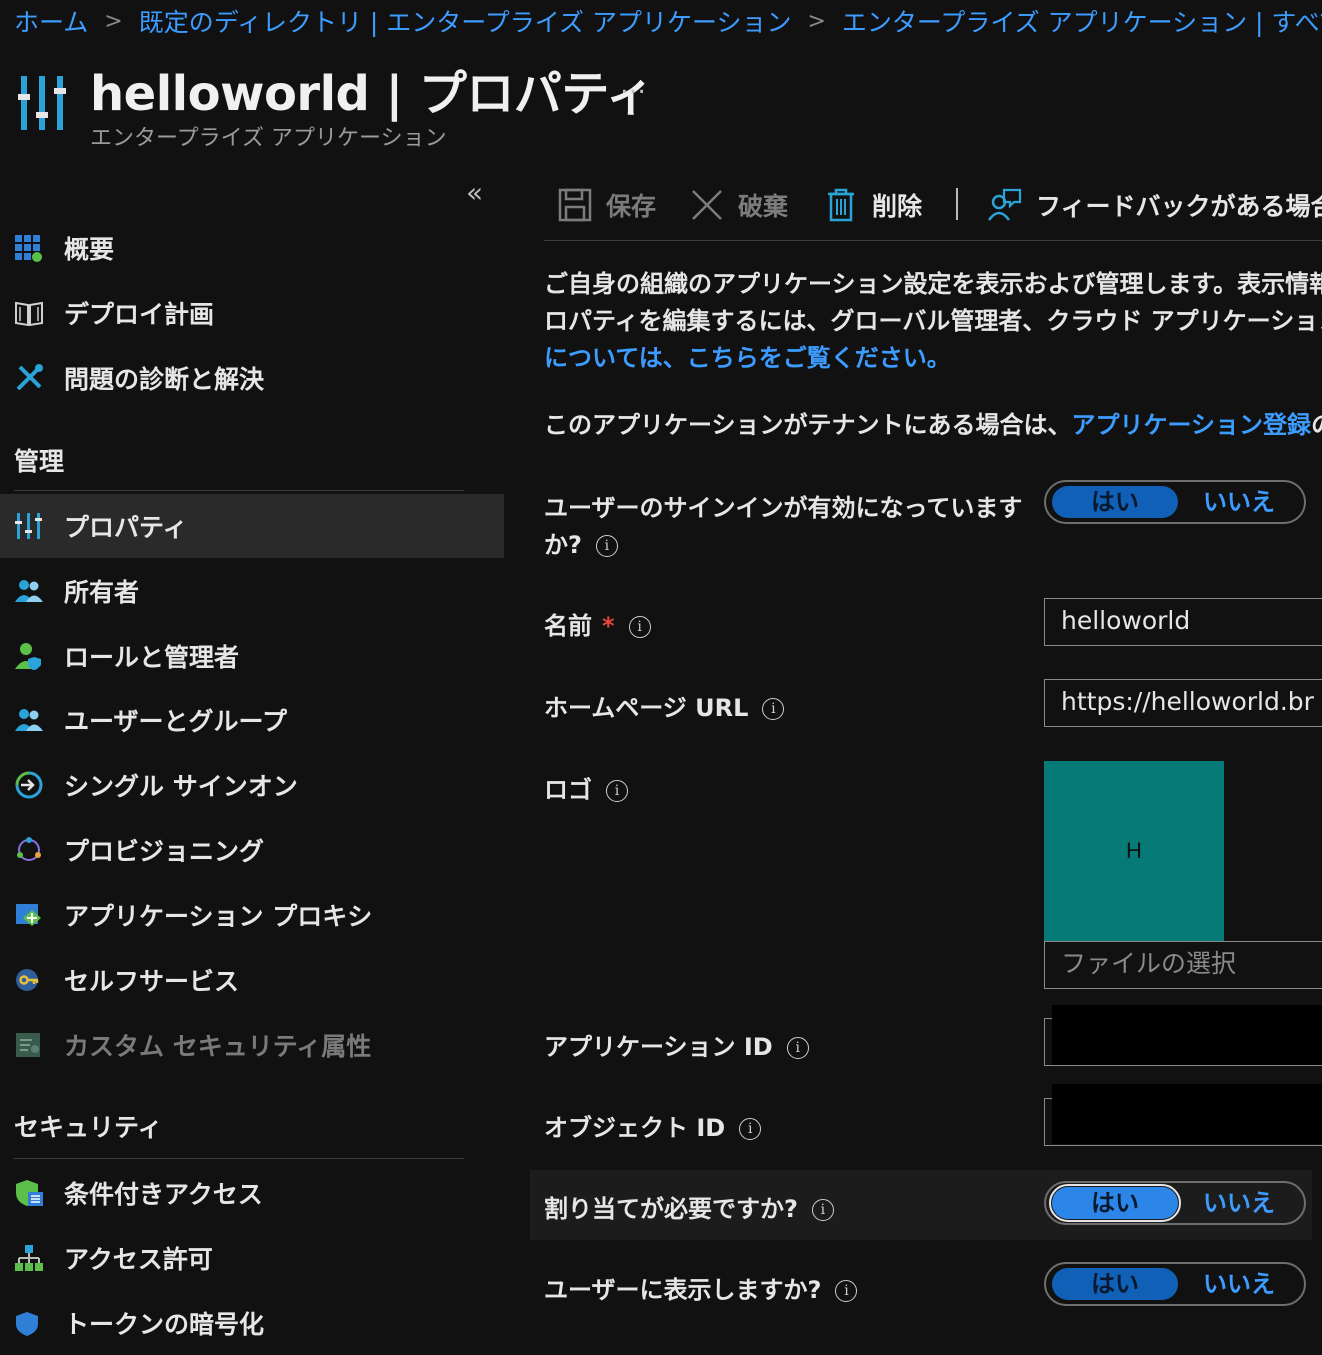 Image resolution: width=1322 pixels, height=1355 pixels. What do you see at coordinates (138, 1259) in the screenshot?
I see `sidebar-item-label: アクセス許可` at bounding box center [138, 1259].